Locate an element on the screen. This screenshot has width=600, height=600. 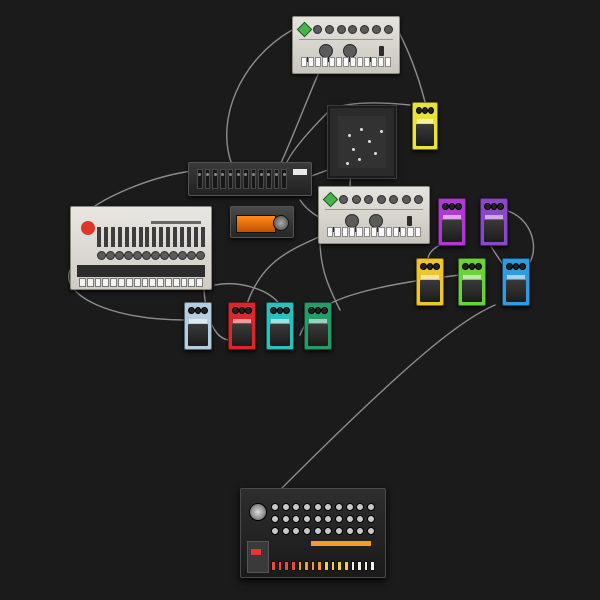
pedal-yellow-top is located at coordinates (425, 126).